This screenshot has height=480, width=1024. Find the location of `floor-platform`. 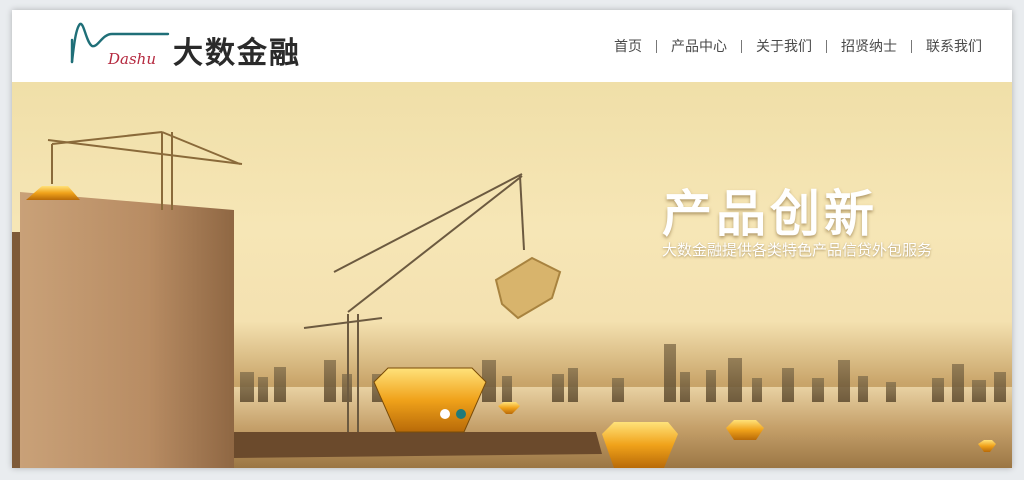

floor-platform is located at coordinates (418, 445).